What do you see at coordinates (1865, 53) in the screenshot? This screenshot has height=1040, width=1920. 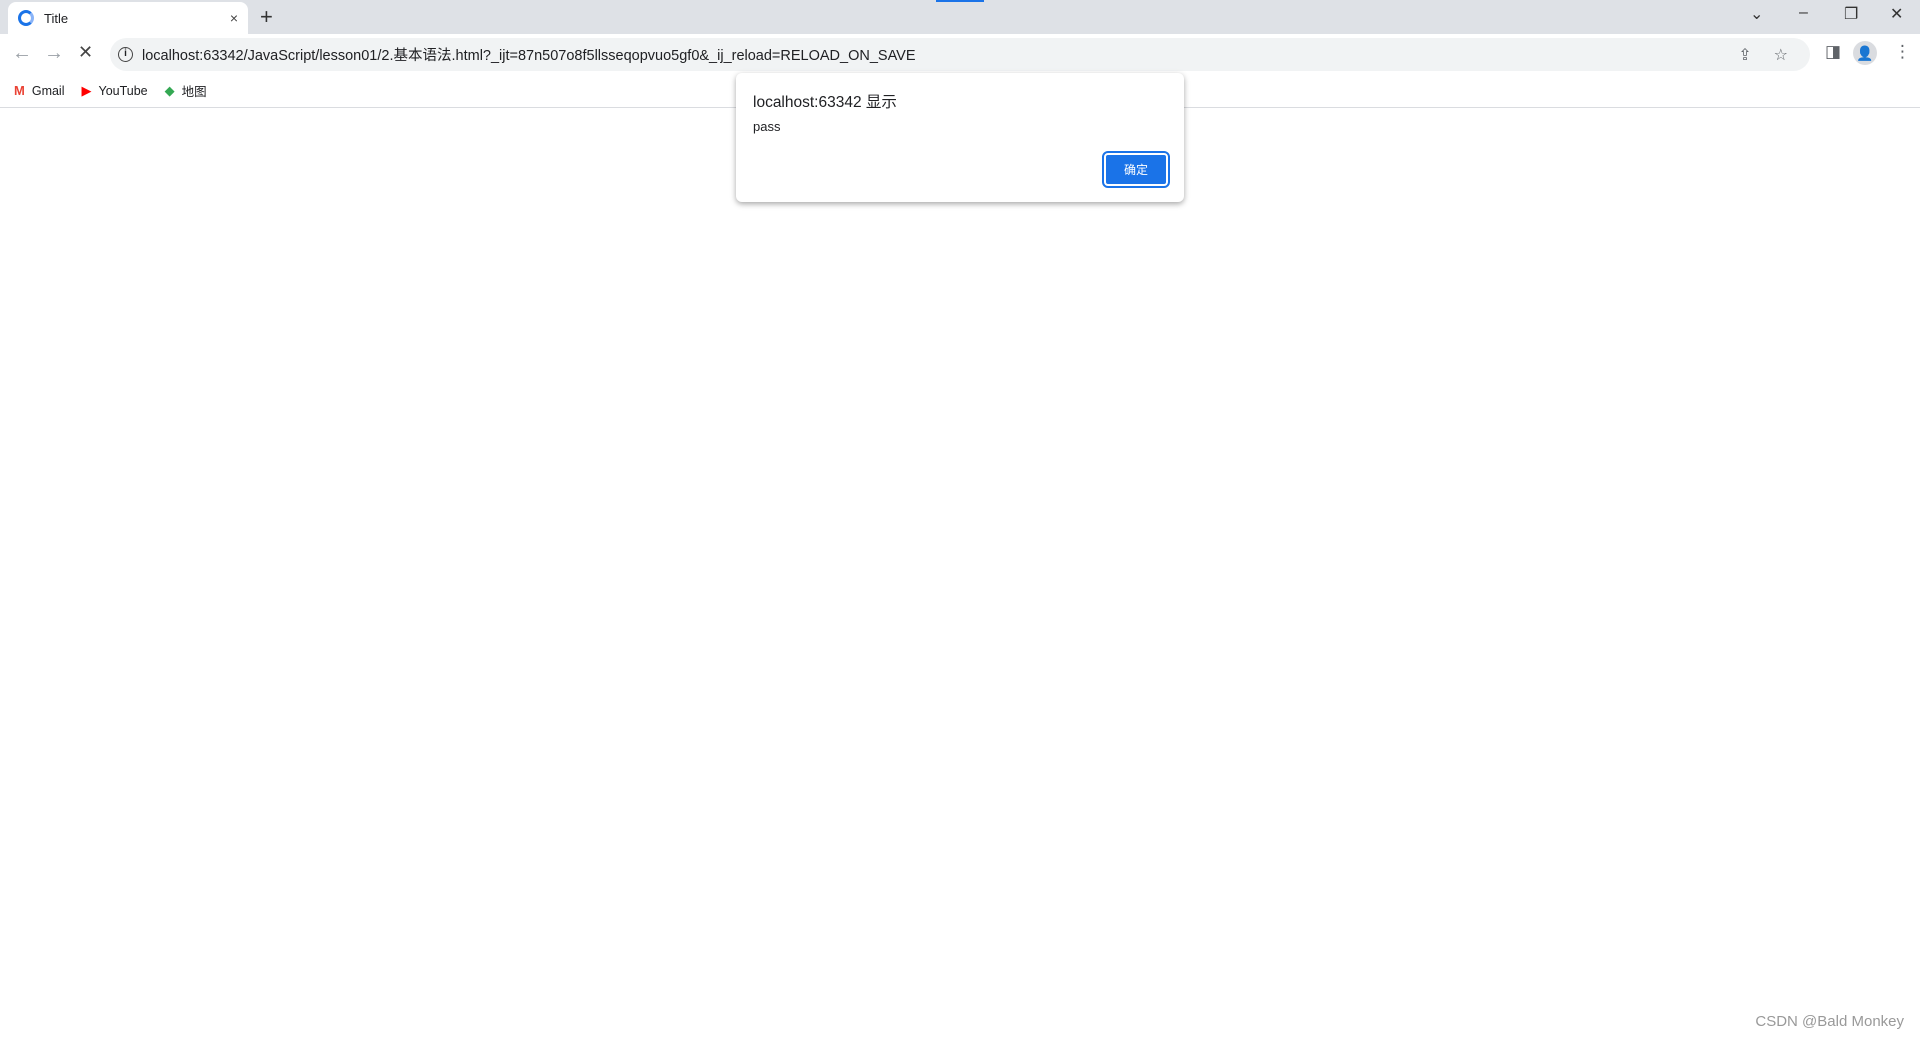 I see `profile-avatar: 👤` at bounding box center [1865, 53].